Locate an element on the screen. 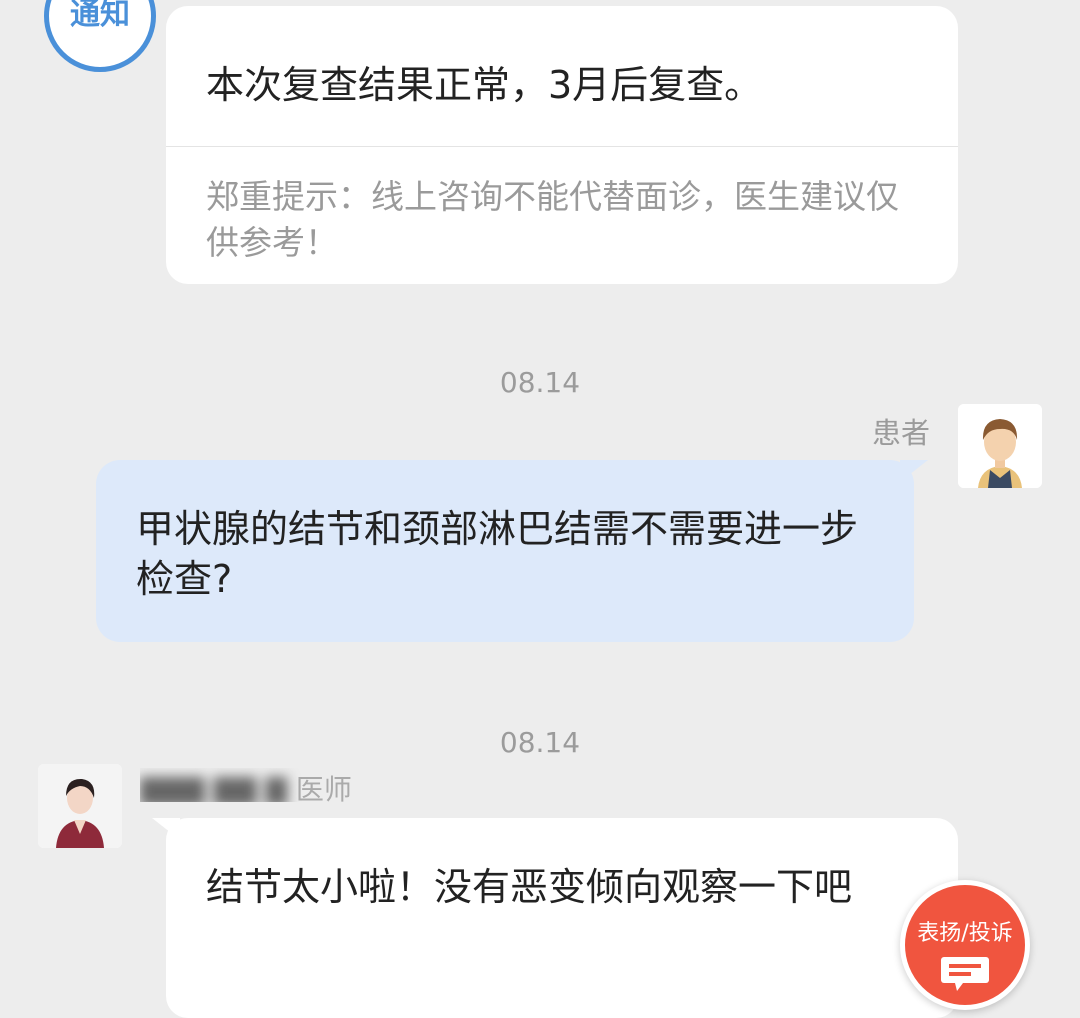 Image resolution: width=1080 pixels, height=1018 pixels. notice-badge: 通知 is located at coordinates (100, 36).